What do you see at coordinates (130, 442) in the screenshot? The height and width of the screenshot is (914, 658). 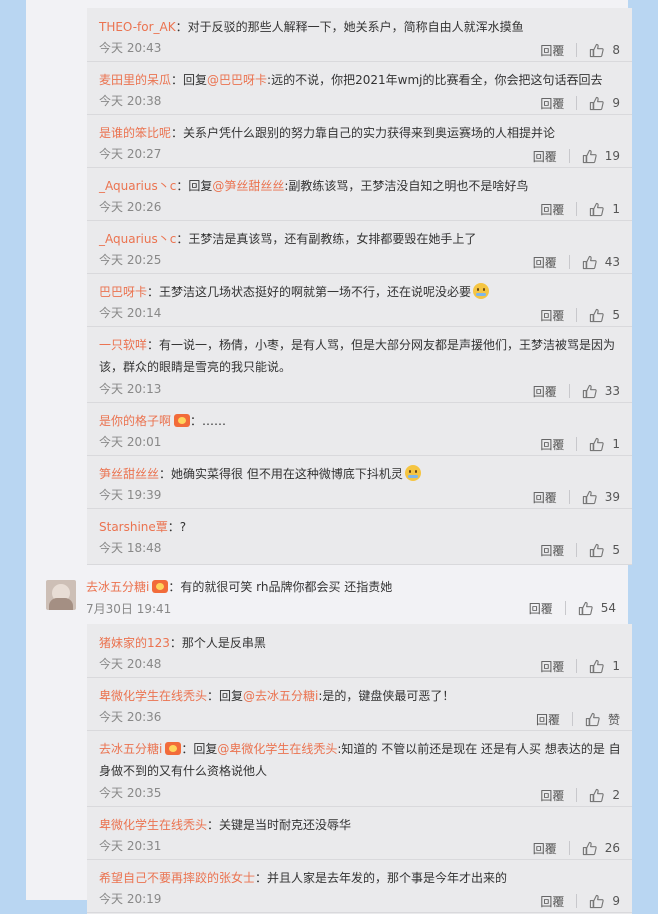 I see `reply-time: 今天 20:01` at bounding box center [130, 442].